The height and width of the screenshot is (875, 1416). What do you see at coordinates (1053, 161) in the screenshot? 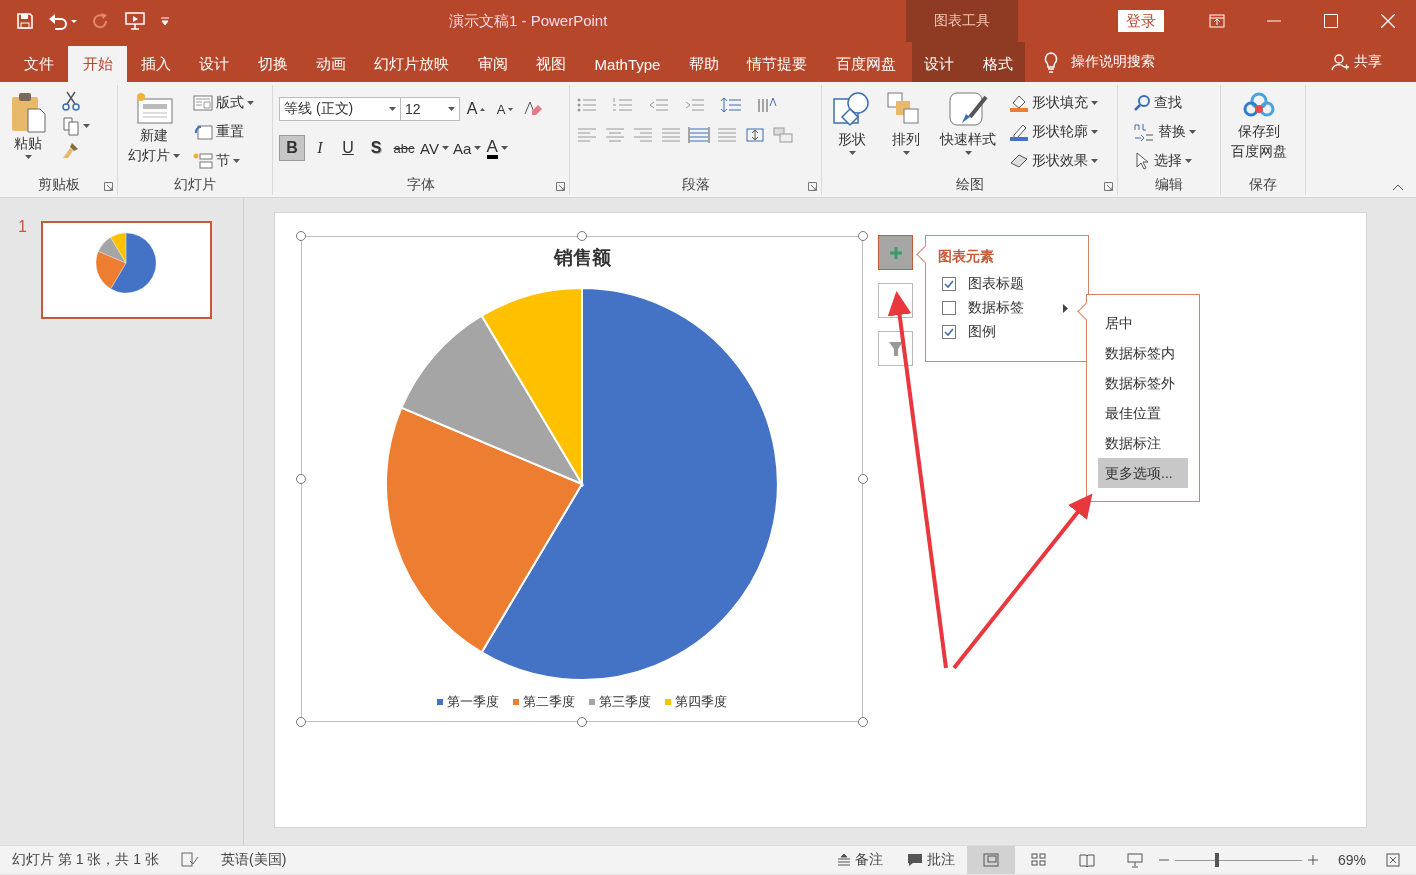
I see `shape-effects-button: 形状效果` at bounding box center [1053, 161].